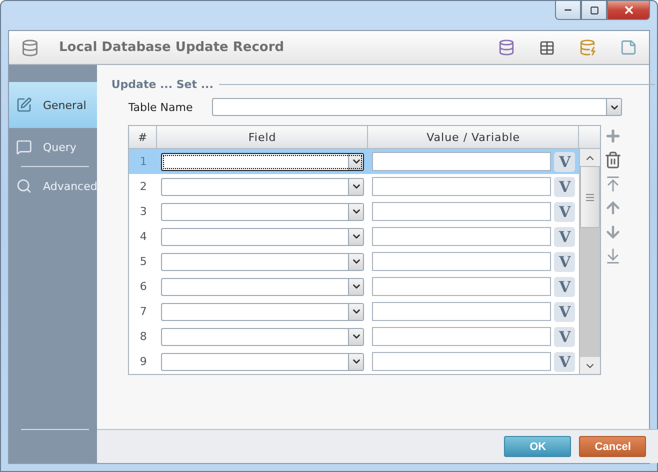  What do you see at coordinates (53, 105) in the screenshot?
I see `sidebar-tab: General` at bounding box center [53, 105].